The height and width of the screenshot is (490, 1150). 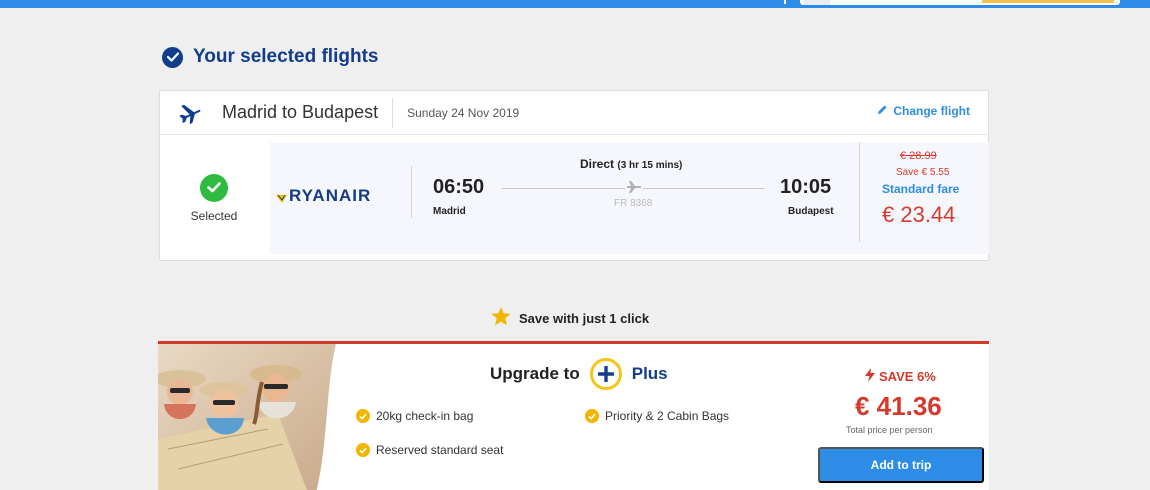 What do you see at coordinates (605, 374) in the screenshot?
I see `plus-badge-icon` at bounding box center [605, 374].